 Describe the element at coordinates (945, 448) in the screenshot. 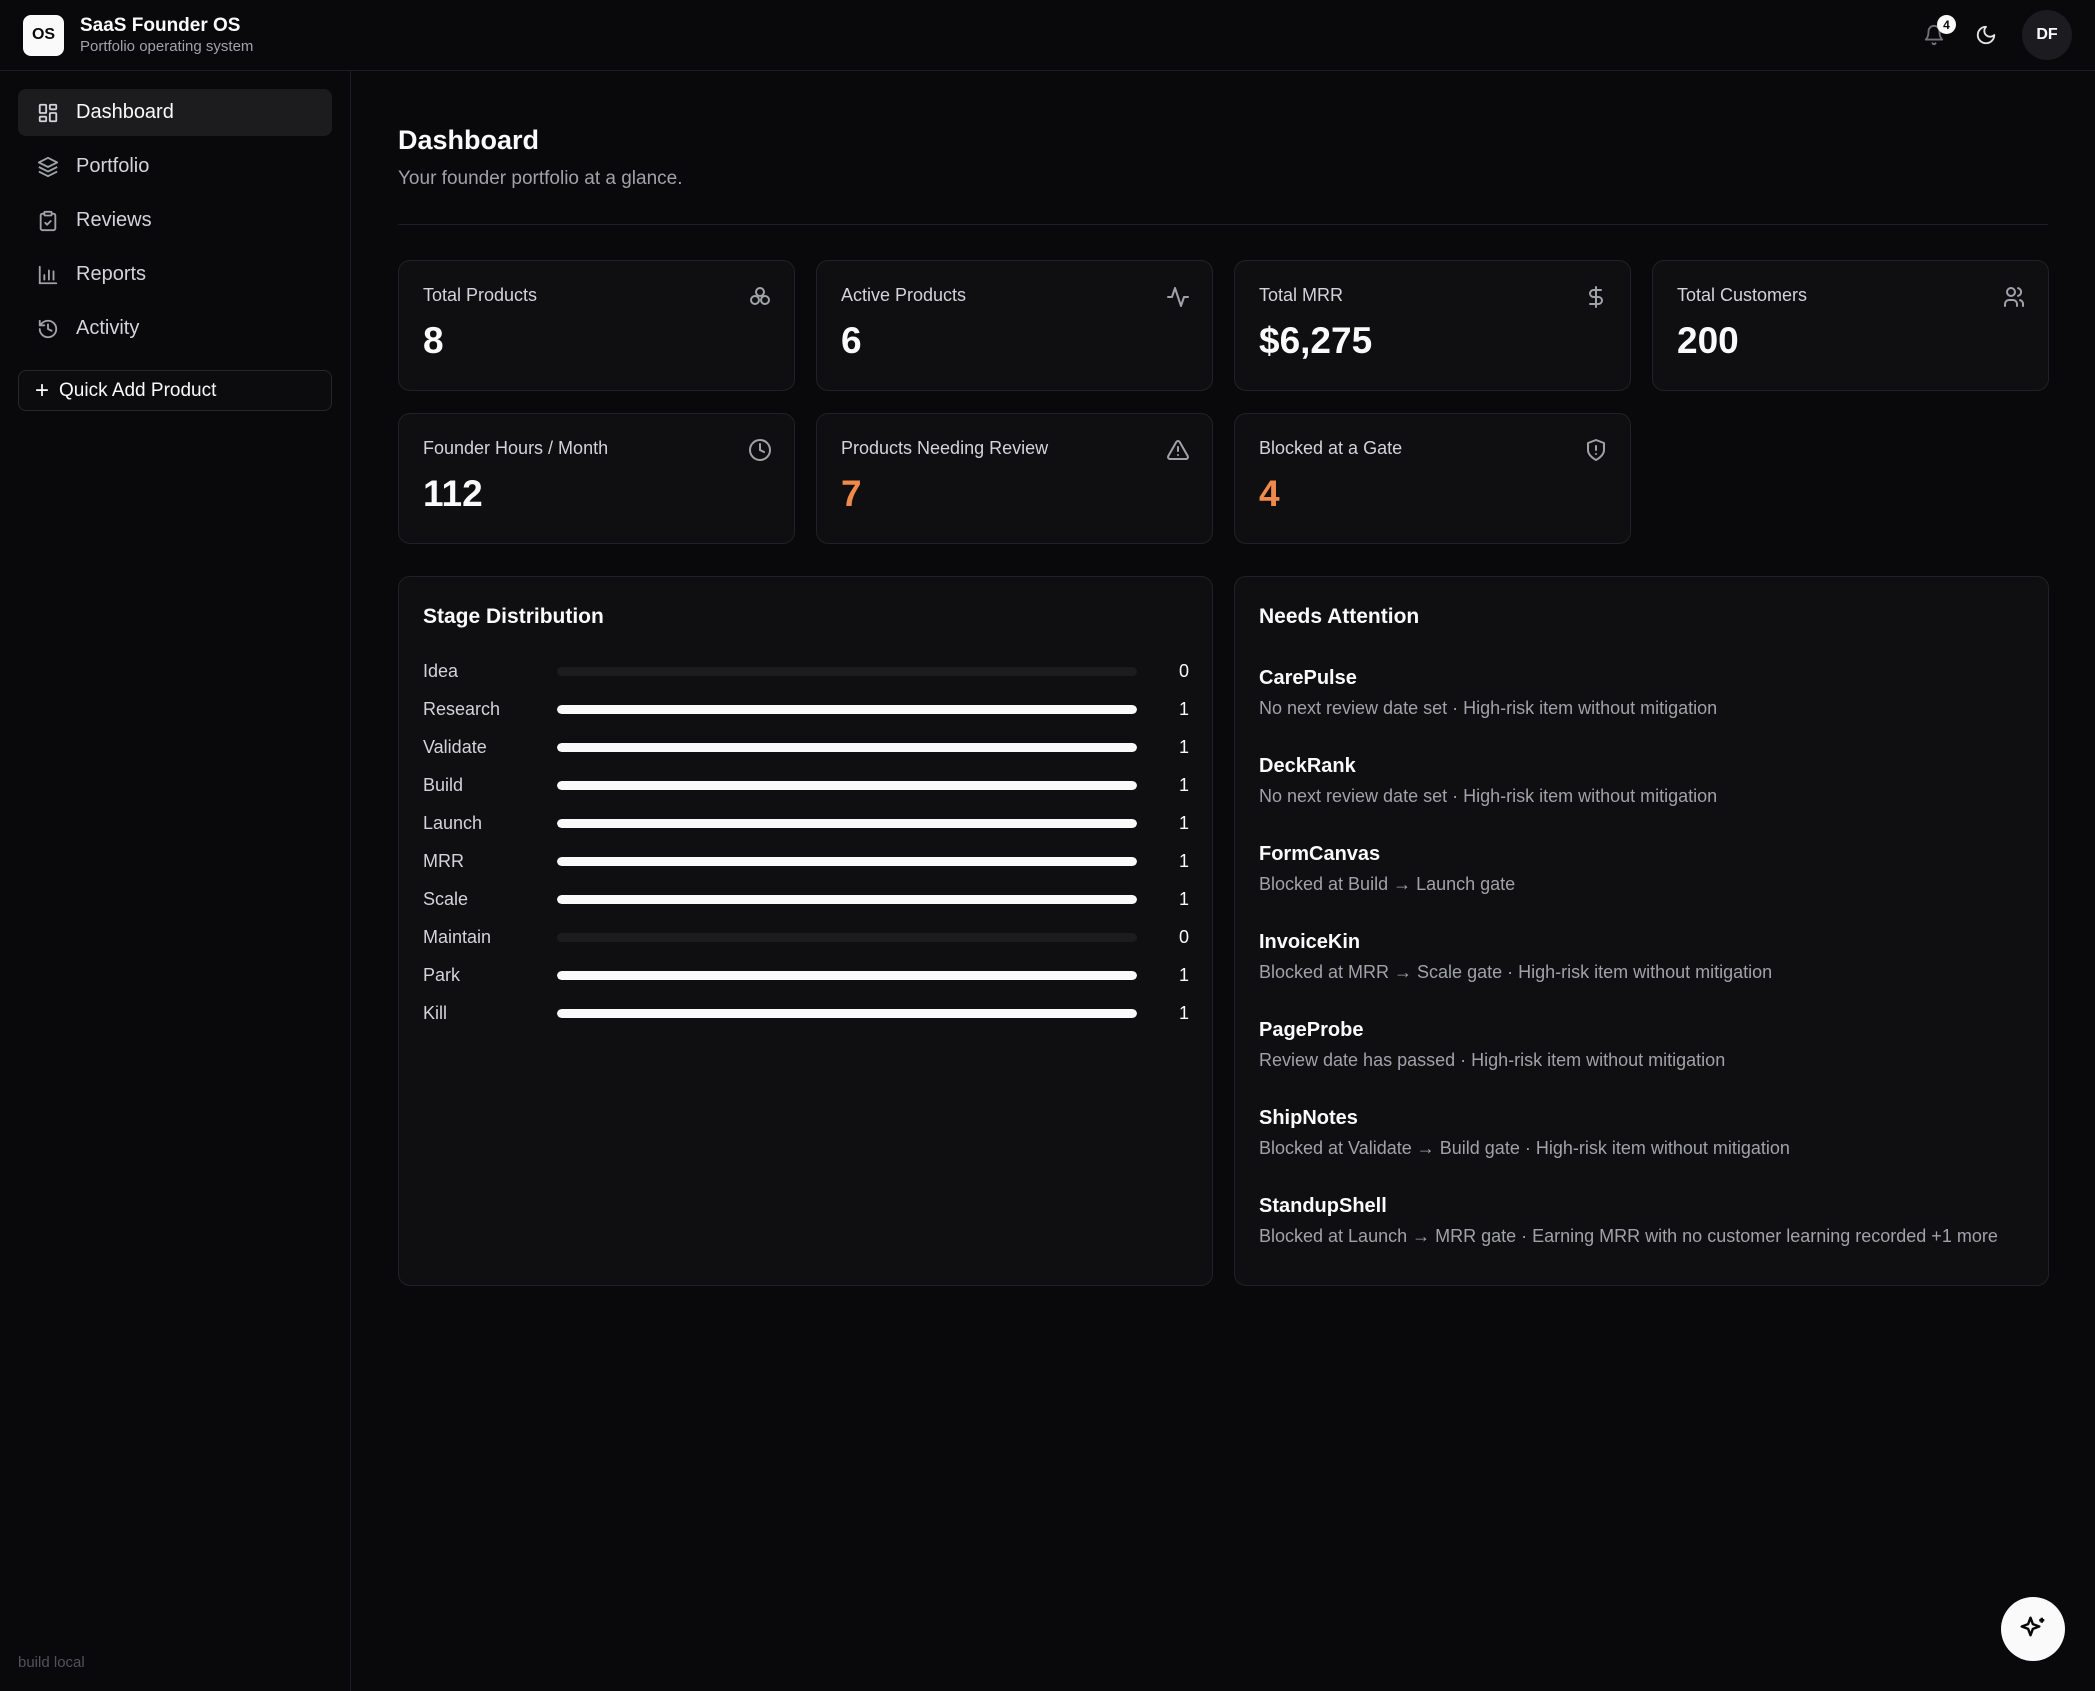

I see `stat-label: Products Needing Review` at that location.